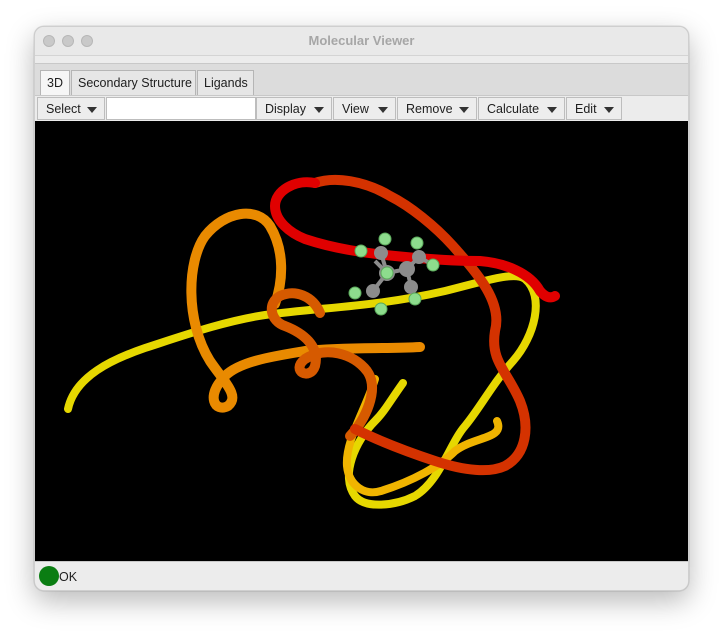  What do you see at coordinates (361, 79) in the screenshot?
I see `tab-bar: 3D Secondary Structure Ligands` at bounding box center [361, 79].